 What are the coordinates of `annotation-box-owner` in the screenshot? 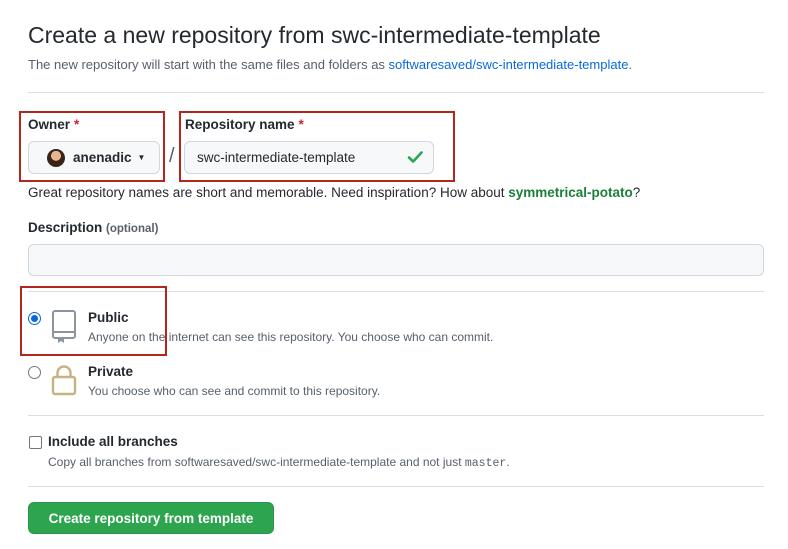 It's located at (92, 146).